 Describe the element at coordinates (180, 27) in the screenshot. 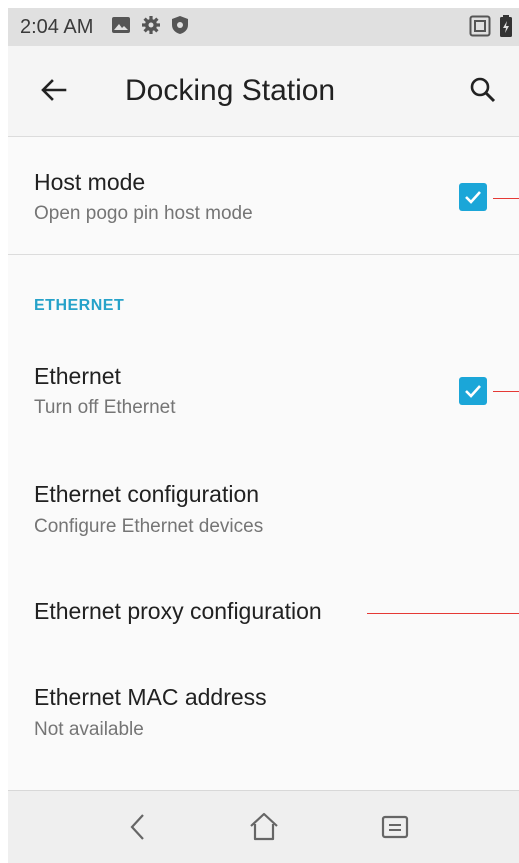

I see `shield-icon` at that location.